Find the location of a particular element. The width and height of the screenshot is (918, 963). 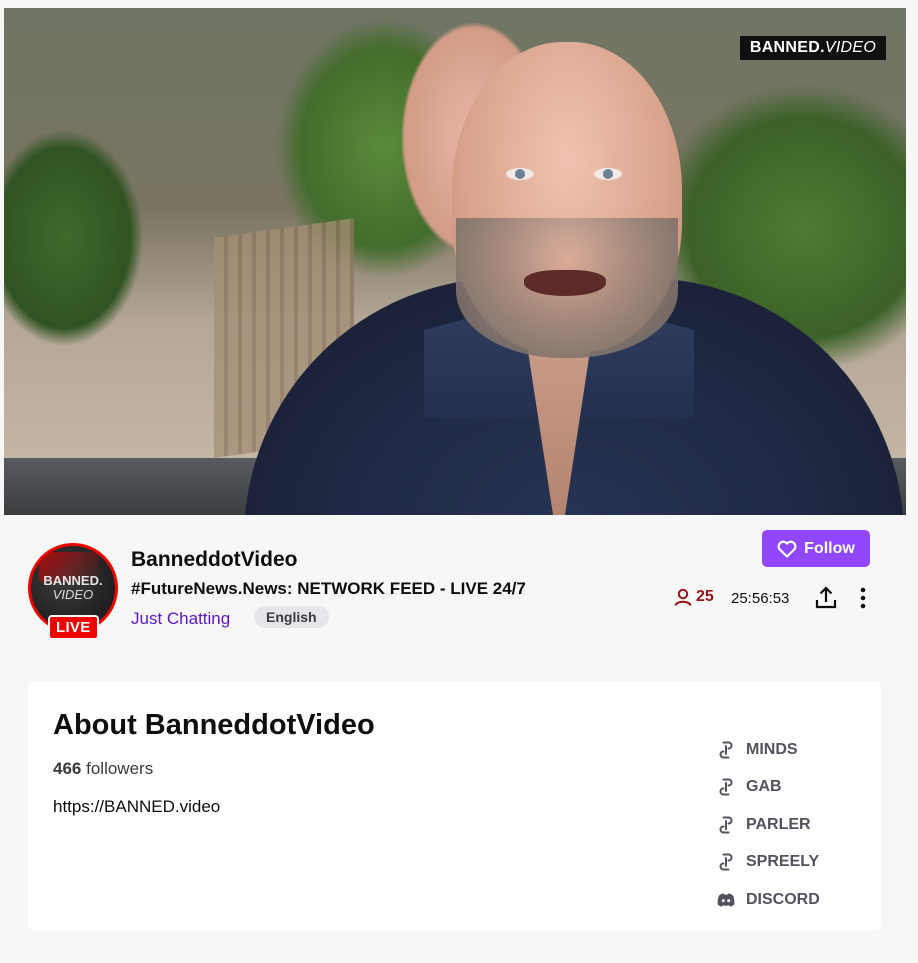

viewer-count: 25 is located at coordinates (693, 597).